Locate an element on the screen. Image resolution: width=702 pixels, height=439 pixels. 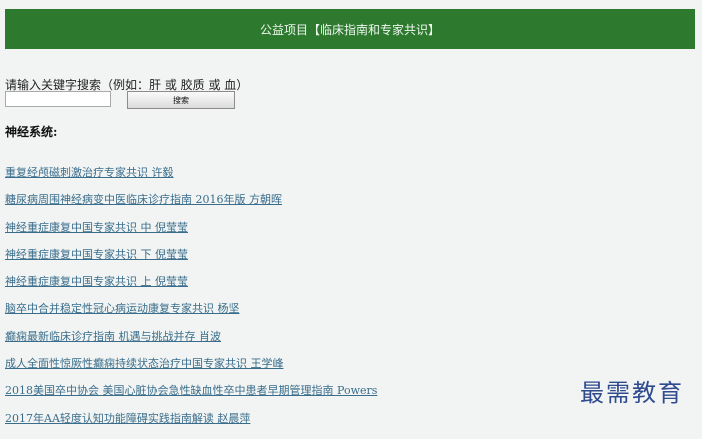
guideline-link: 癫痫最新临床诊疗指南 机遇与挑战并存 肖波 is located at coordinates (113, 336).